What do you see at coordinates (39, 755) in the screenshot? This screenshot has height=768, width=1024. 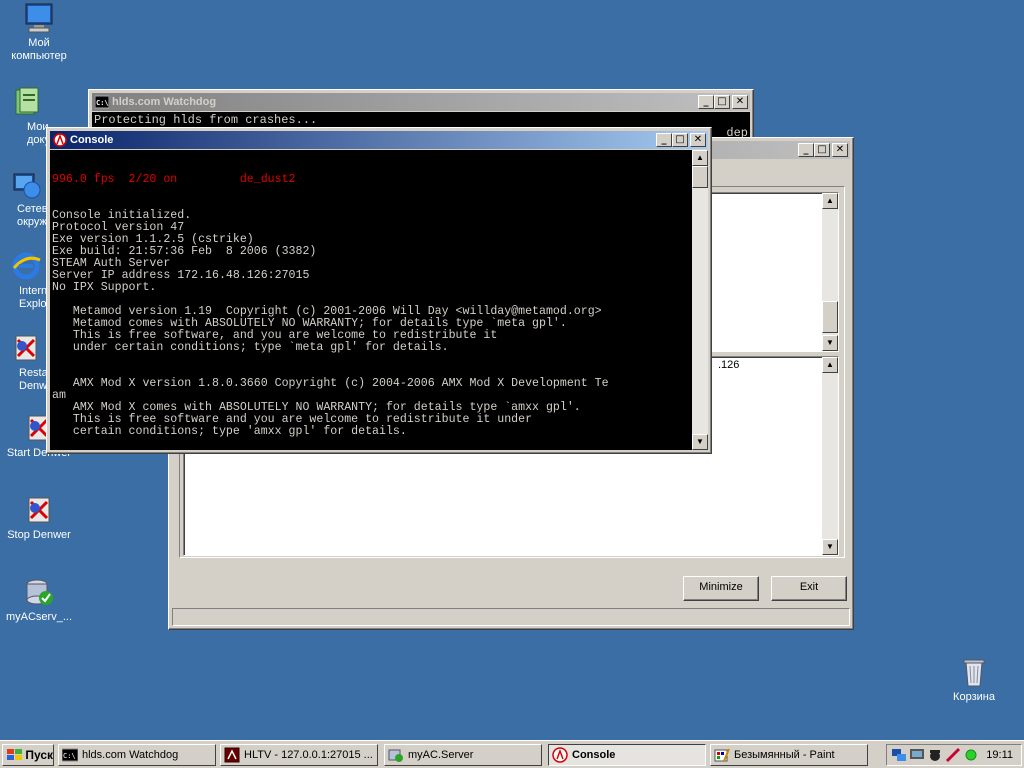 I see `start-label: Пуск` at bounding box center [39, 755].